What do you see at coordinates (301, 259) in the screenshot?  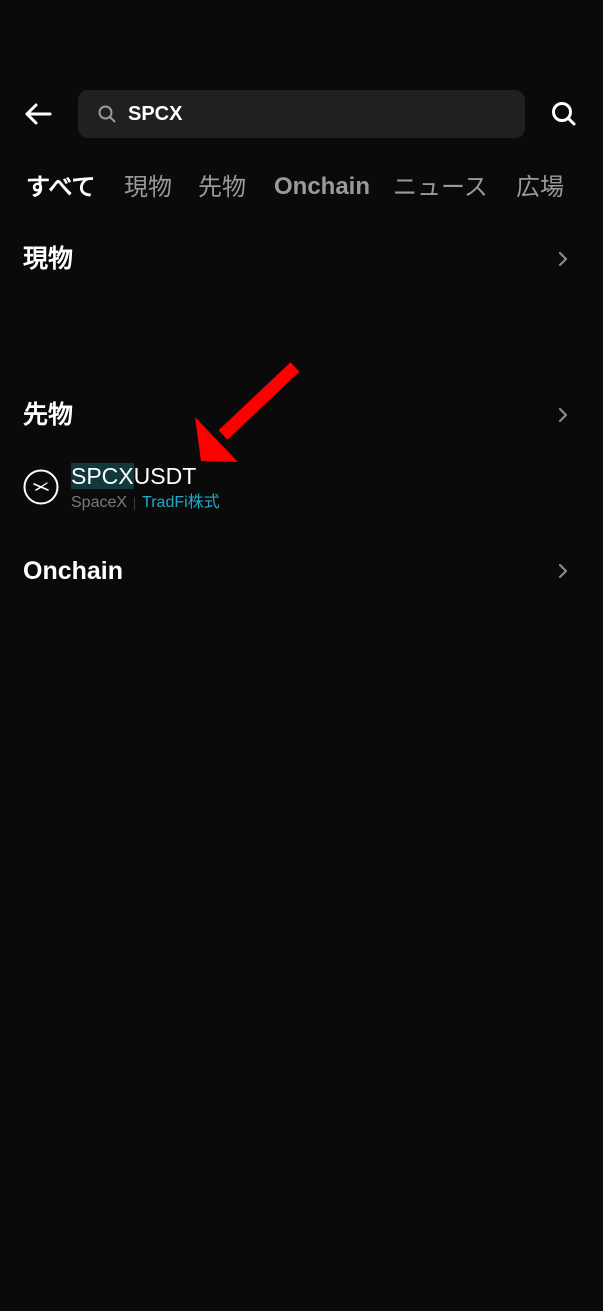 I see `spot-section-header: 現物` at bounding box center [301, 259].